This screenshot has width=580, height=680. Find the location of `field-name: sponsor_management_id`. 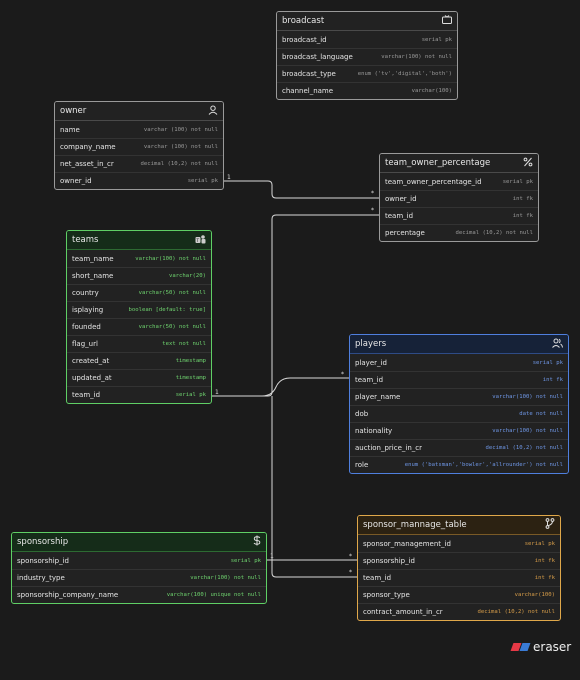

field-name: sponsor_management_id is located at coordinates (407, 543).